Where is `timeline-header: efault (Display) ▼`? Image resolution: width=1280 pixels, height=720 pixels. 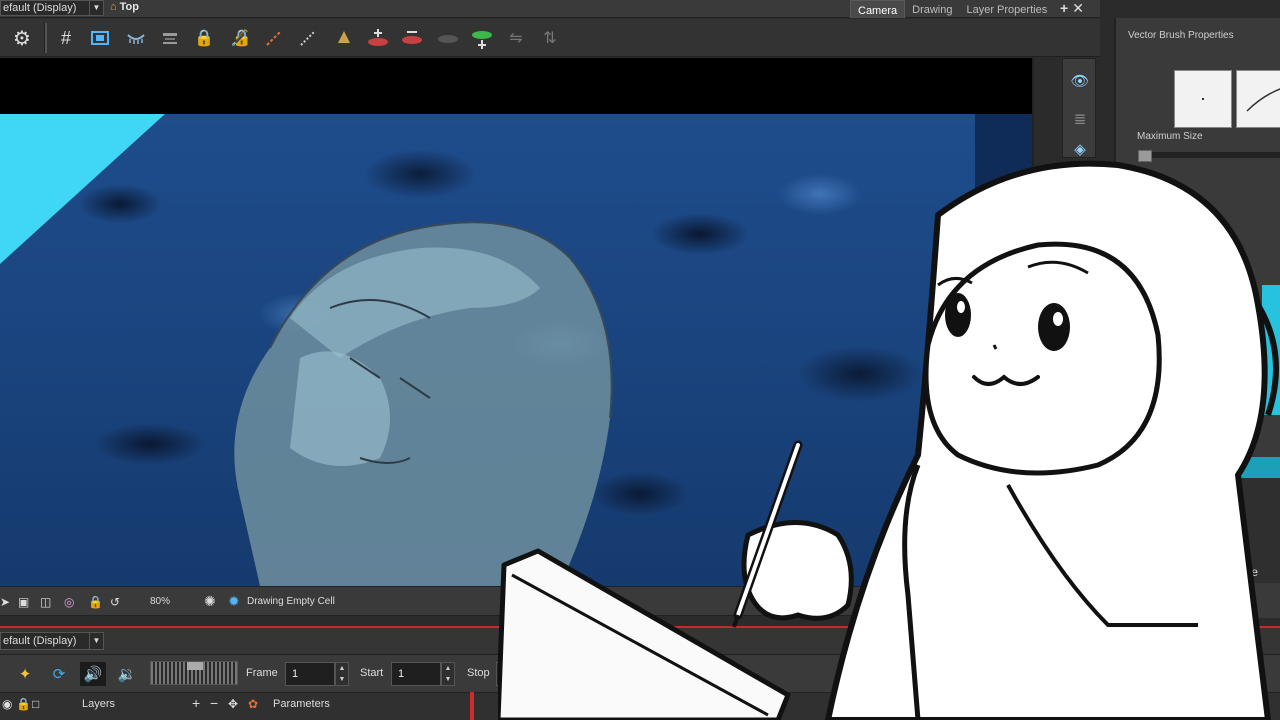
timeline-header: efault (Display) ▼ is located at coordinates (640, 641).